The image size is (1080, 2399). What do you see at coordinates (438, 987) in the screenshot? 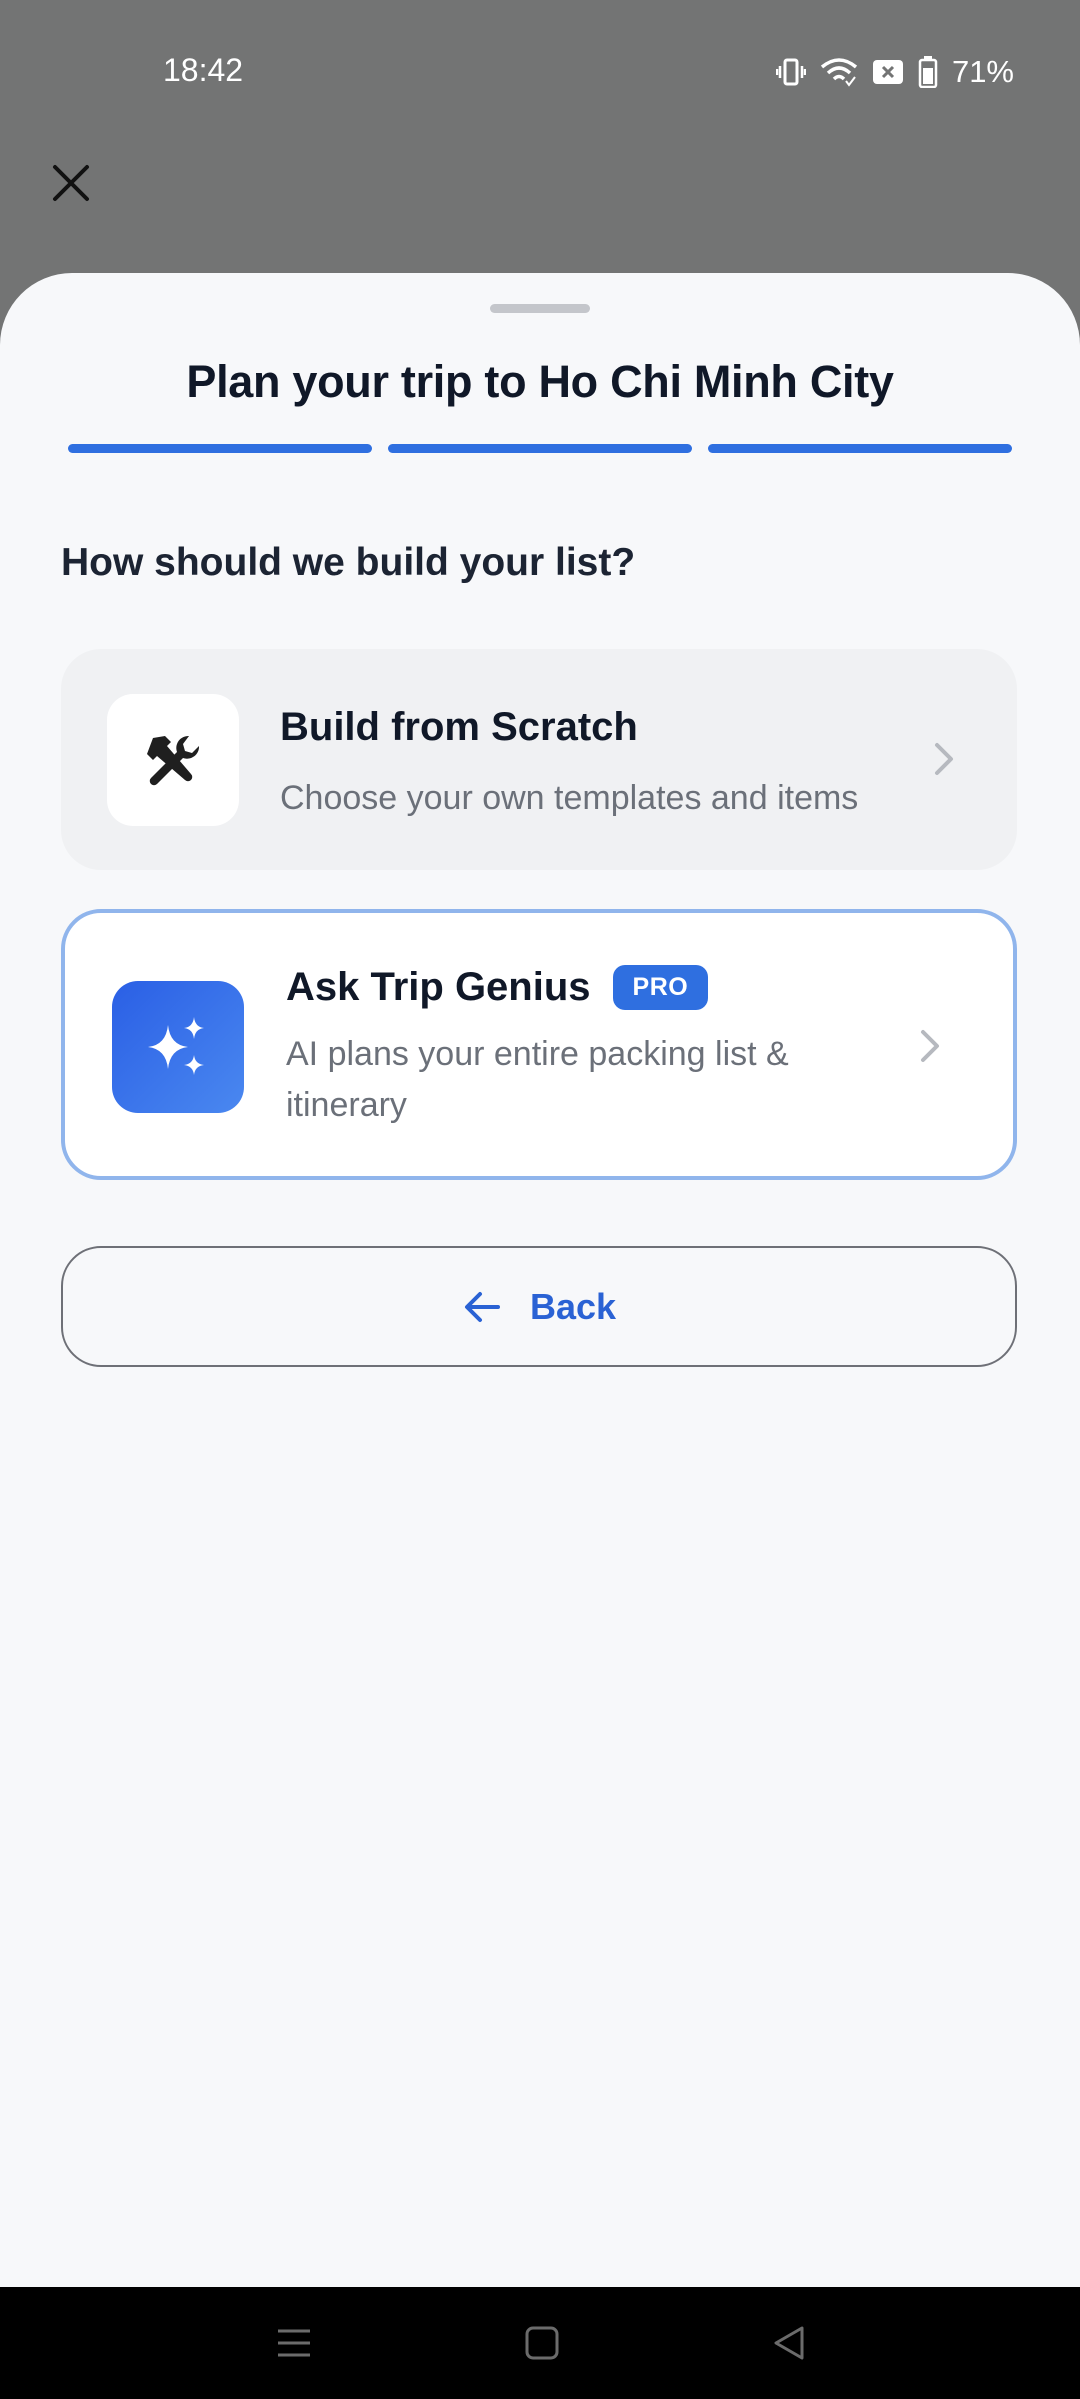
I see `option-title-text: Ask Trip Genius` at bounding box center [438, 987].